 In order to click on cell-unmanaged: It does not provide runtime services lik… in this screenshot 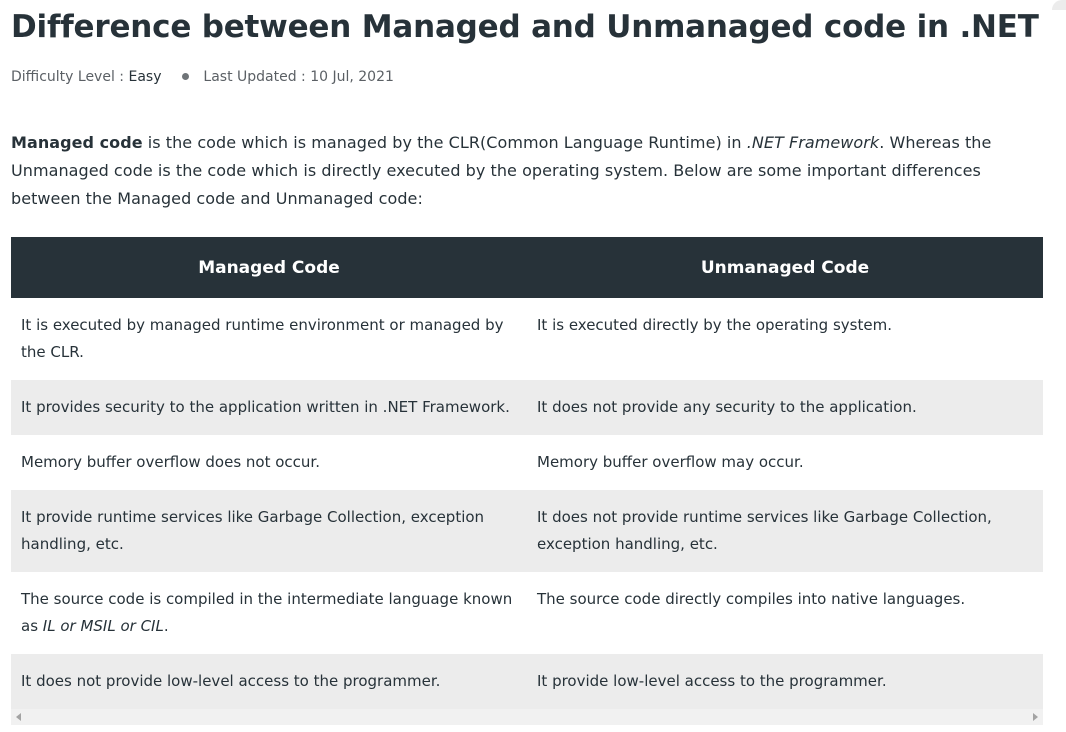, I will do `click(785, 531)`.